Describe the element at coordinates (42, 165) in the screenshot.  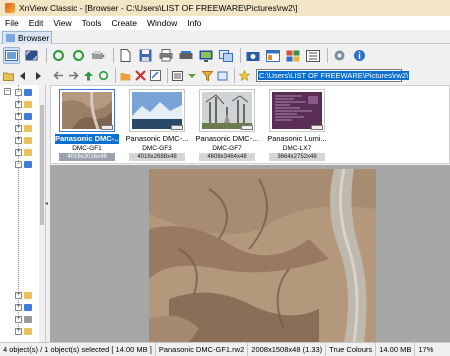
I see `tree-scrollbar-thumb` at that location.